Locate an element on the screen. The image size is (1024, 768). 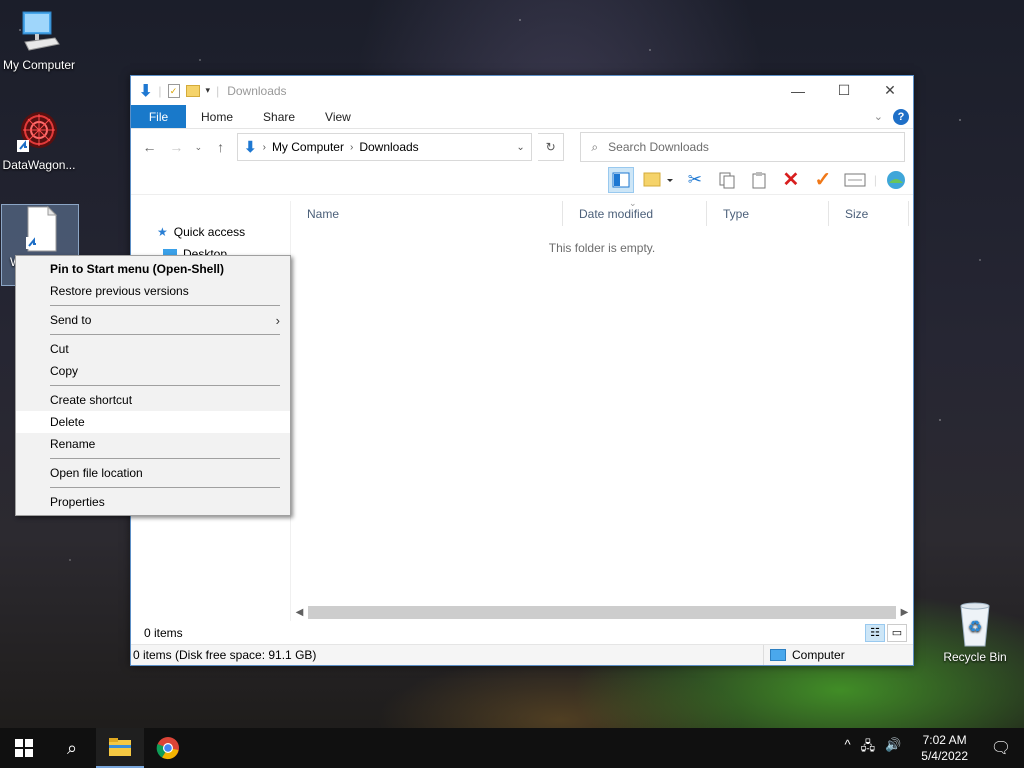
clock: 7:02 AM 5/4/2022 is located at coordinates (944, 748).